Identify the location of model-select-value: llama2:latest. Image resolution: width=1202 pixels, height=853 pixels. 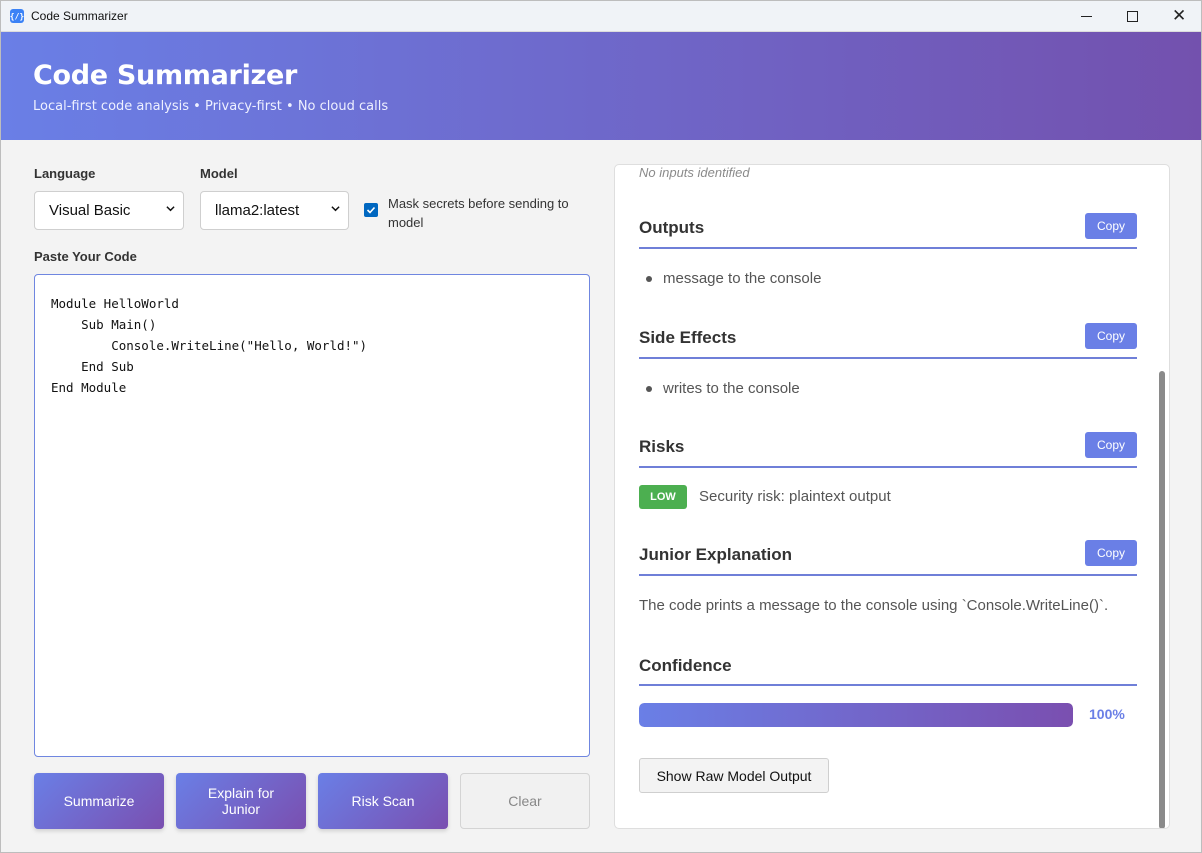
(257, 210).